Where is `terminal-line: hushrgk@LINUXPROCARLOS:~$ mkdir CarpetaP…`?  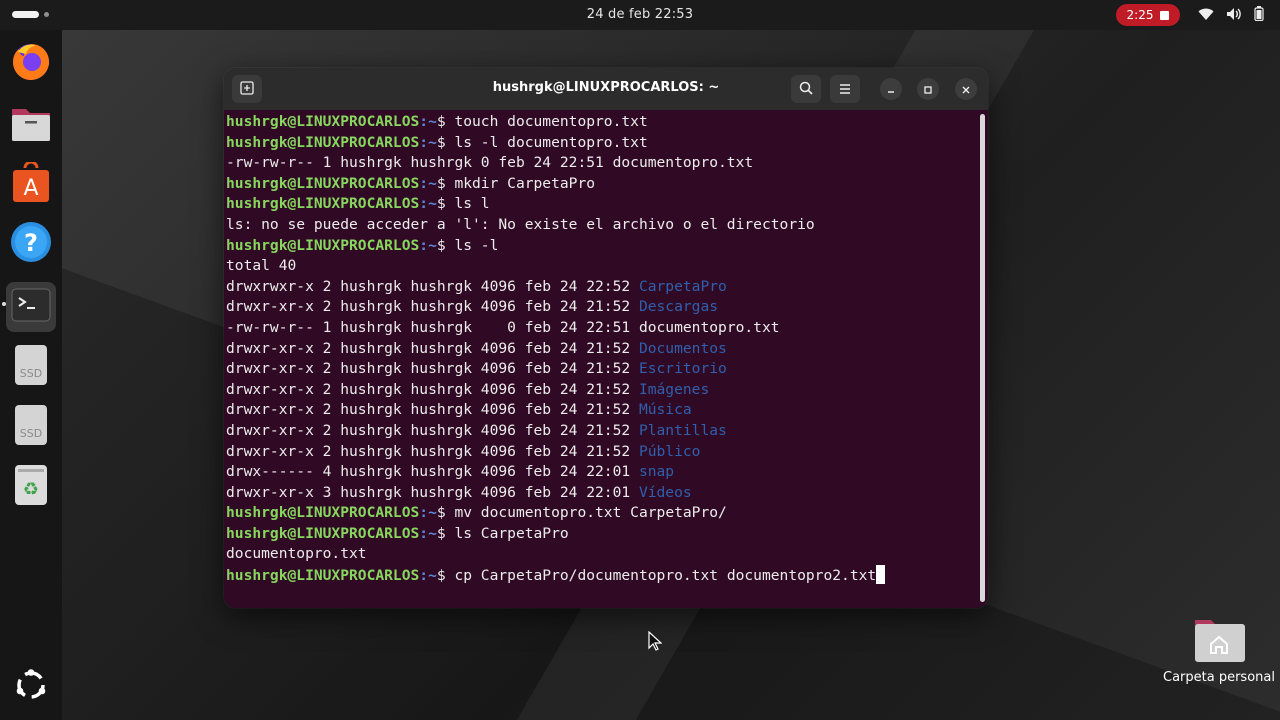 terminal-line: hushrgk@LINUXPROCARLOS:~$ mkdir CarpetaP… is located at coordinates (601, 184).